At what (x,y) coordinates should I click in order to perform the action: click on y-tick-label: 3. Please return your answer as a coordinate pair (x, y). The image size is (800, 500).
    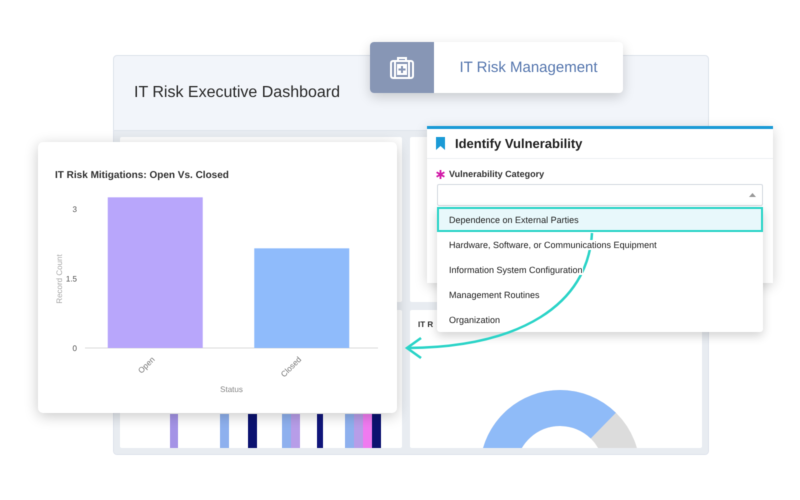
    Looking at the image, I should click on (74, 209).